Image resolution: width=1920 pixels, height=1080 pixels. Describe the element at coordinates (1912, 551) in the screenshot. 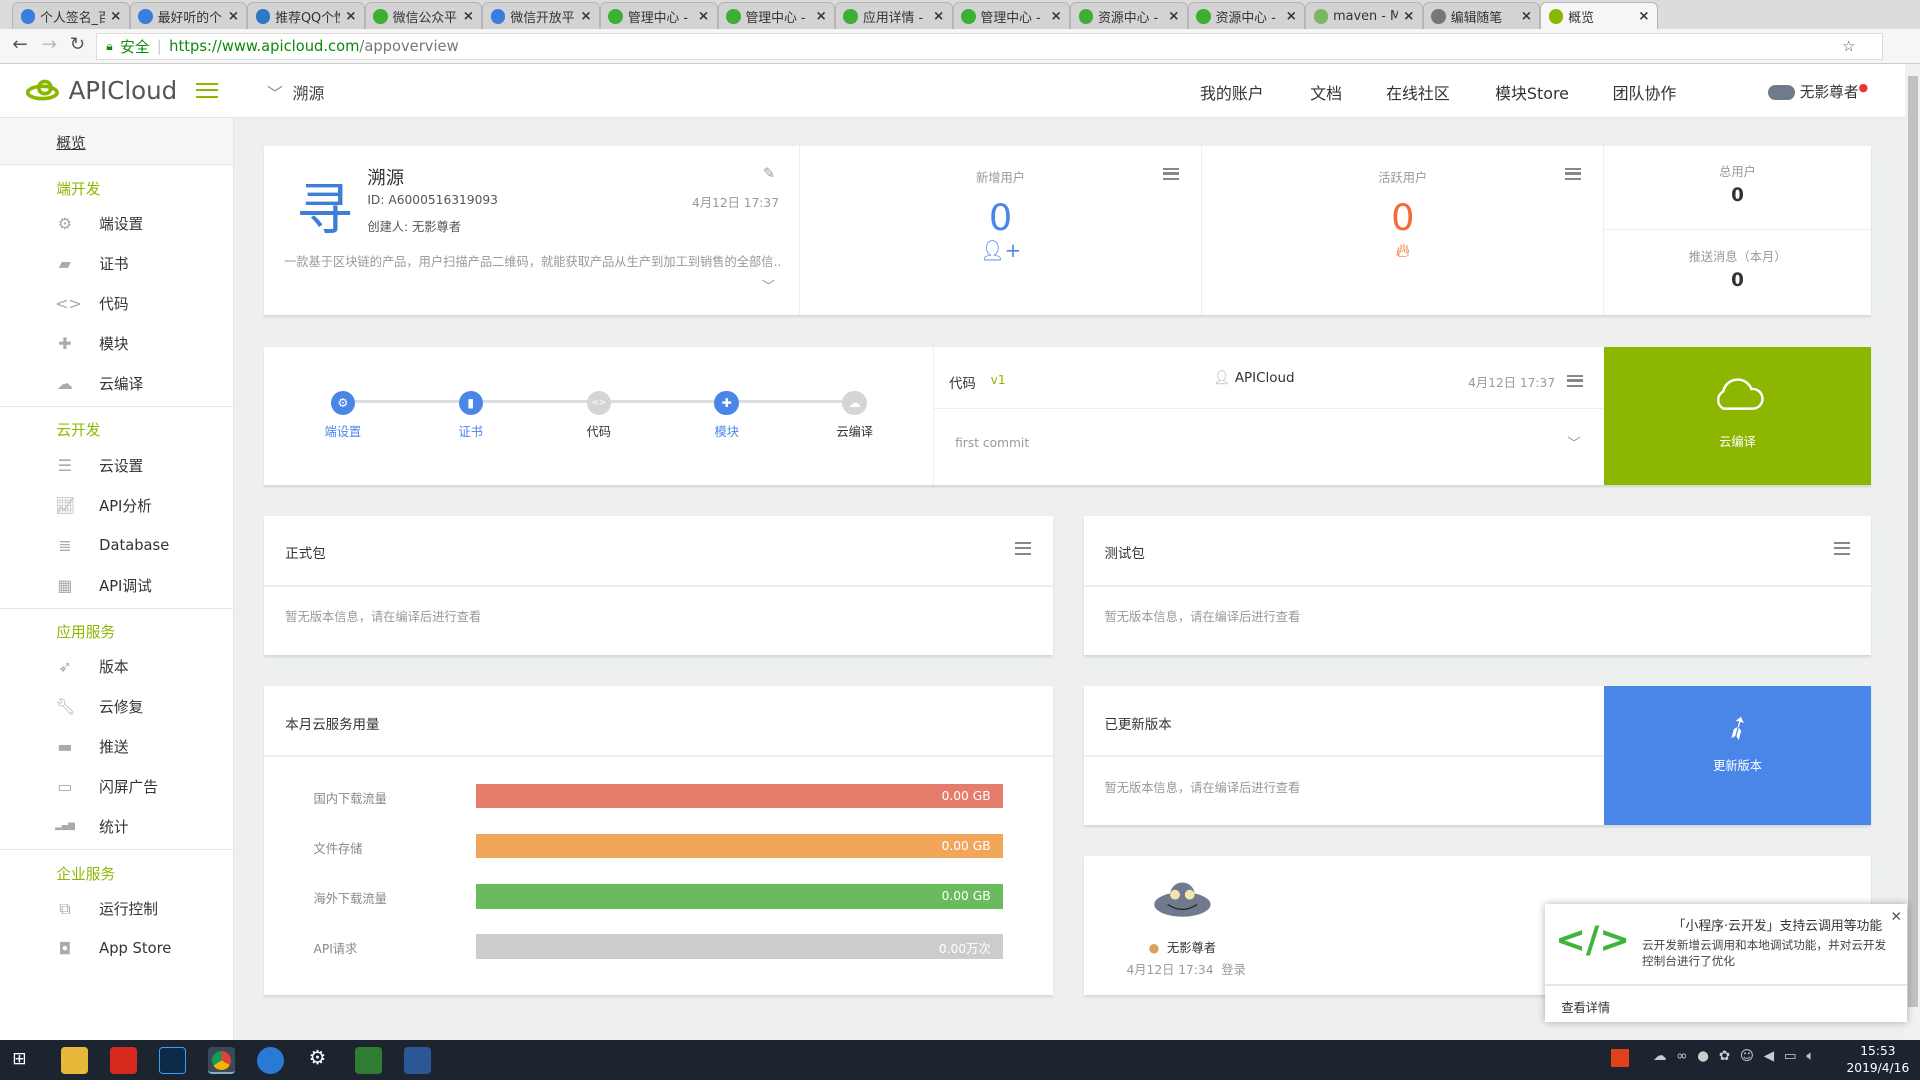

I see `page-scrollbar` at that location.